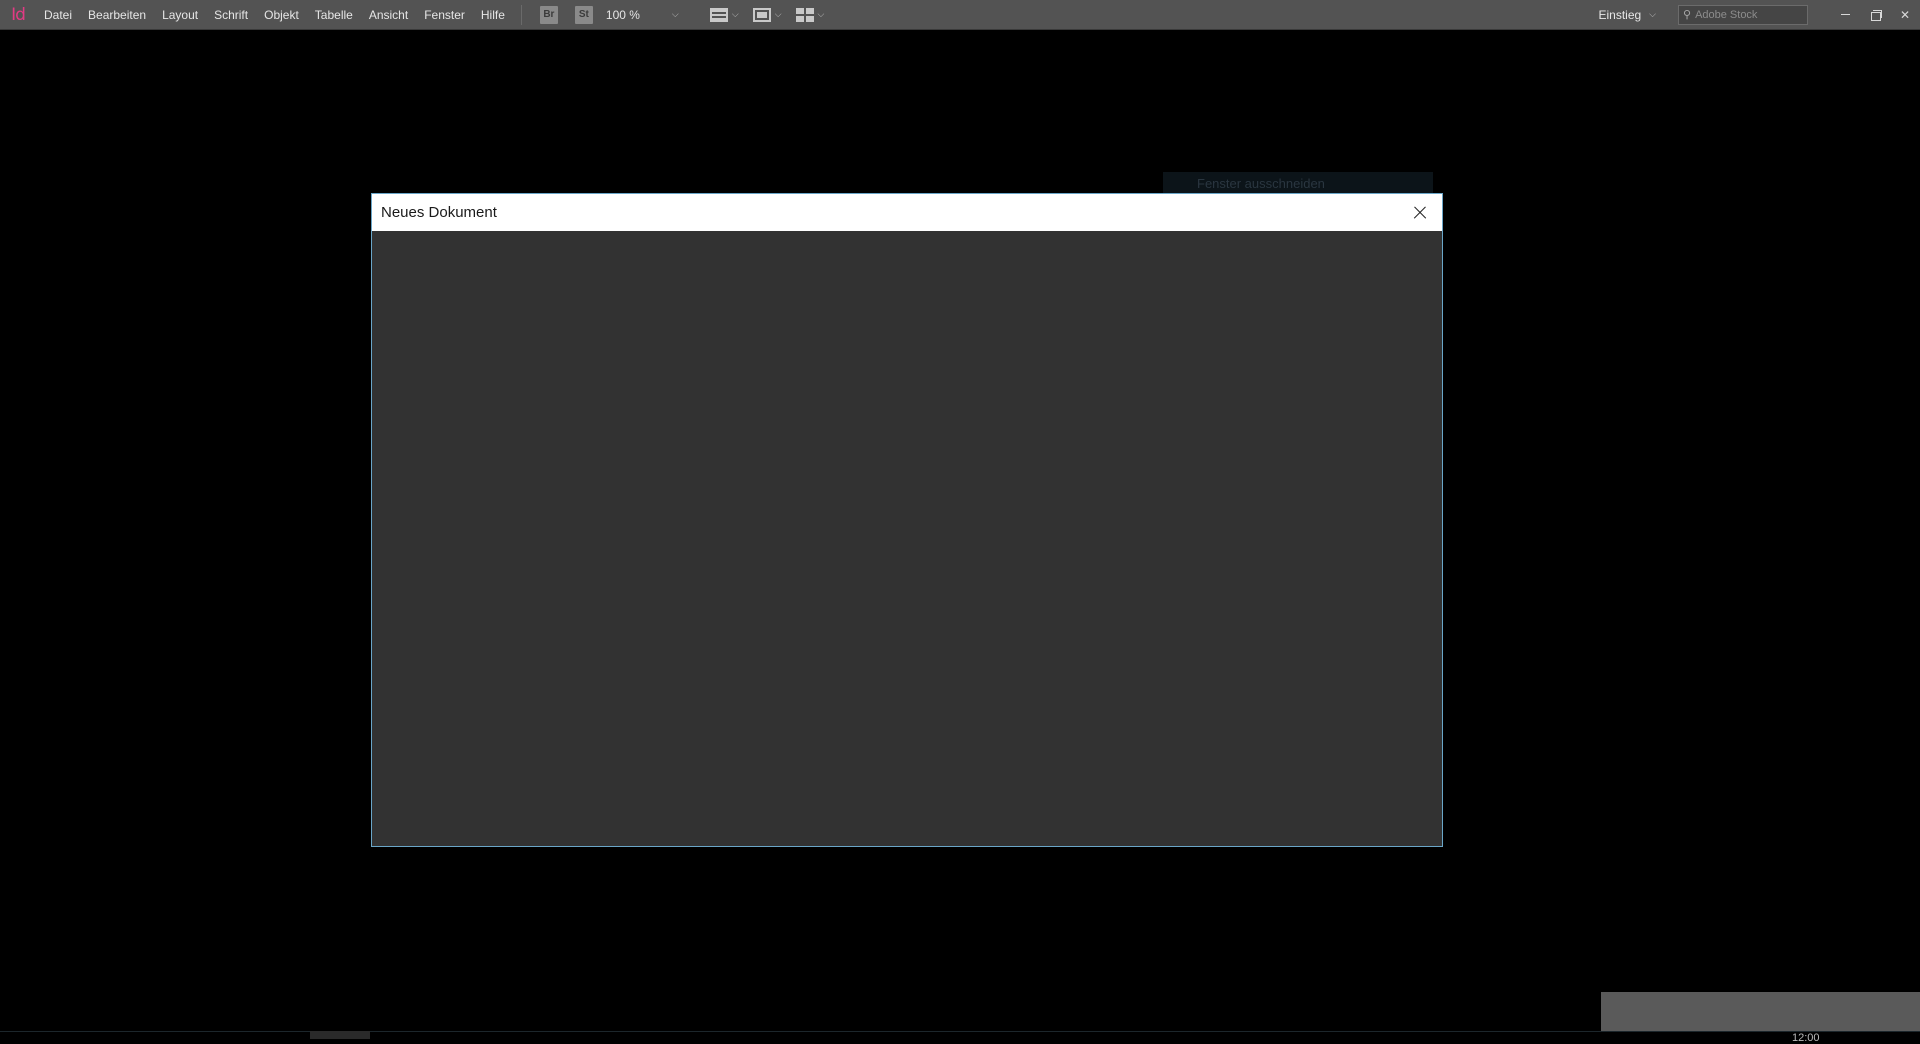  I want to click on menu-schrift: Schrift, so click(231, 15).